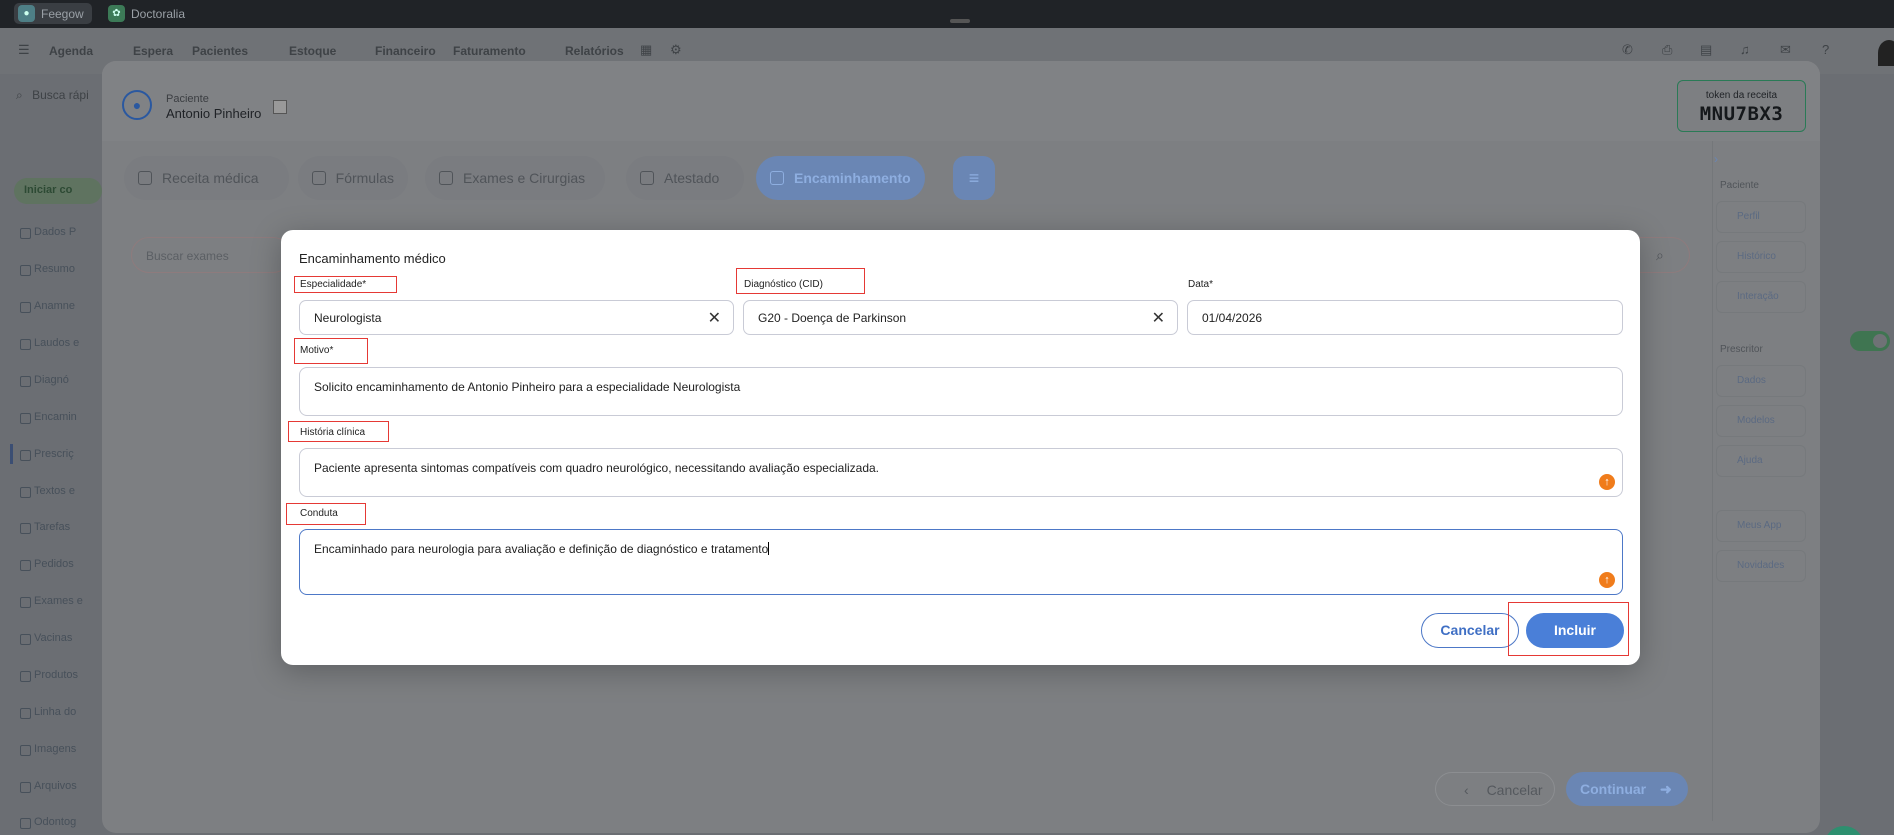  I want to click on especialidade-select: Neurologista ✕, so click(516, 317).